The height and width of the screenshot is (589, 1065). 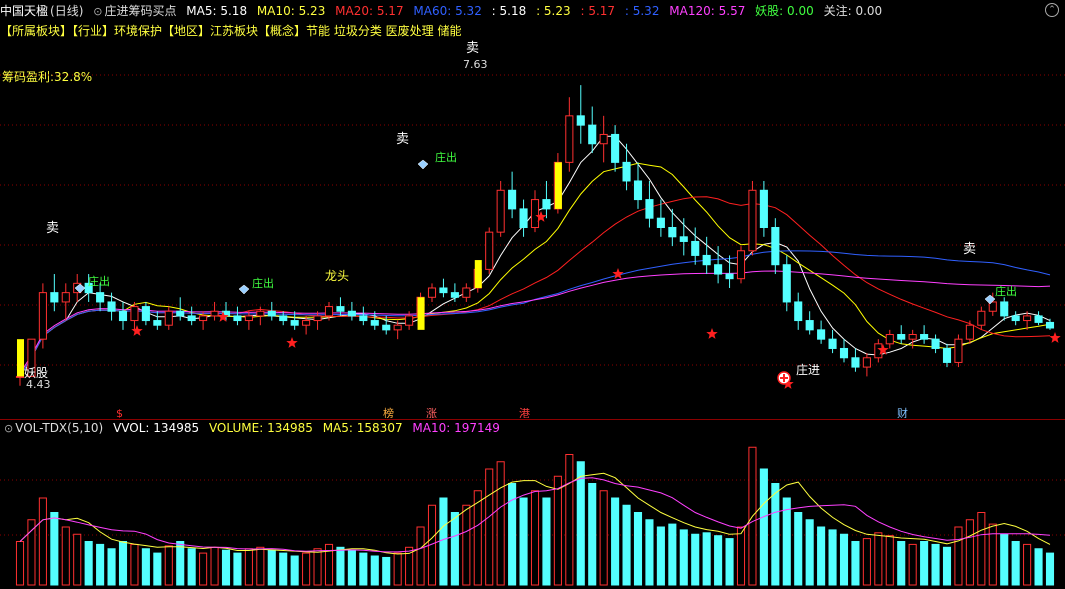 I want to click on high-price-label: 7.63, so click(x=475, y=64).